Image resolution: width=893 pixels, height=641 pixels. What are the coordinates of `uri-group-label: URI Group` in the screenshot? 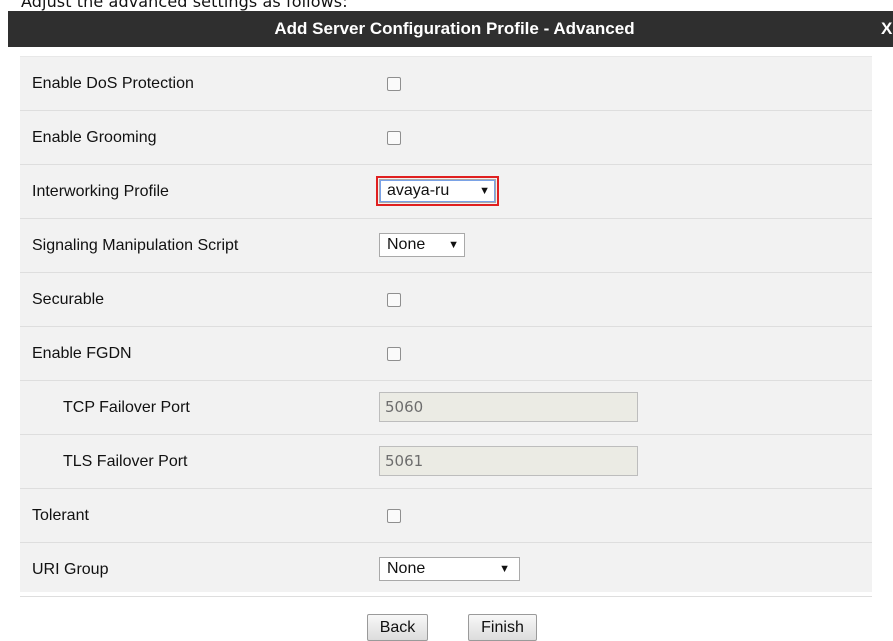 It's located at (70, 569).